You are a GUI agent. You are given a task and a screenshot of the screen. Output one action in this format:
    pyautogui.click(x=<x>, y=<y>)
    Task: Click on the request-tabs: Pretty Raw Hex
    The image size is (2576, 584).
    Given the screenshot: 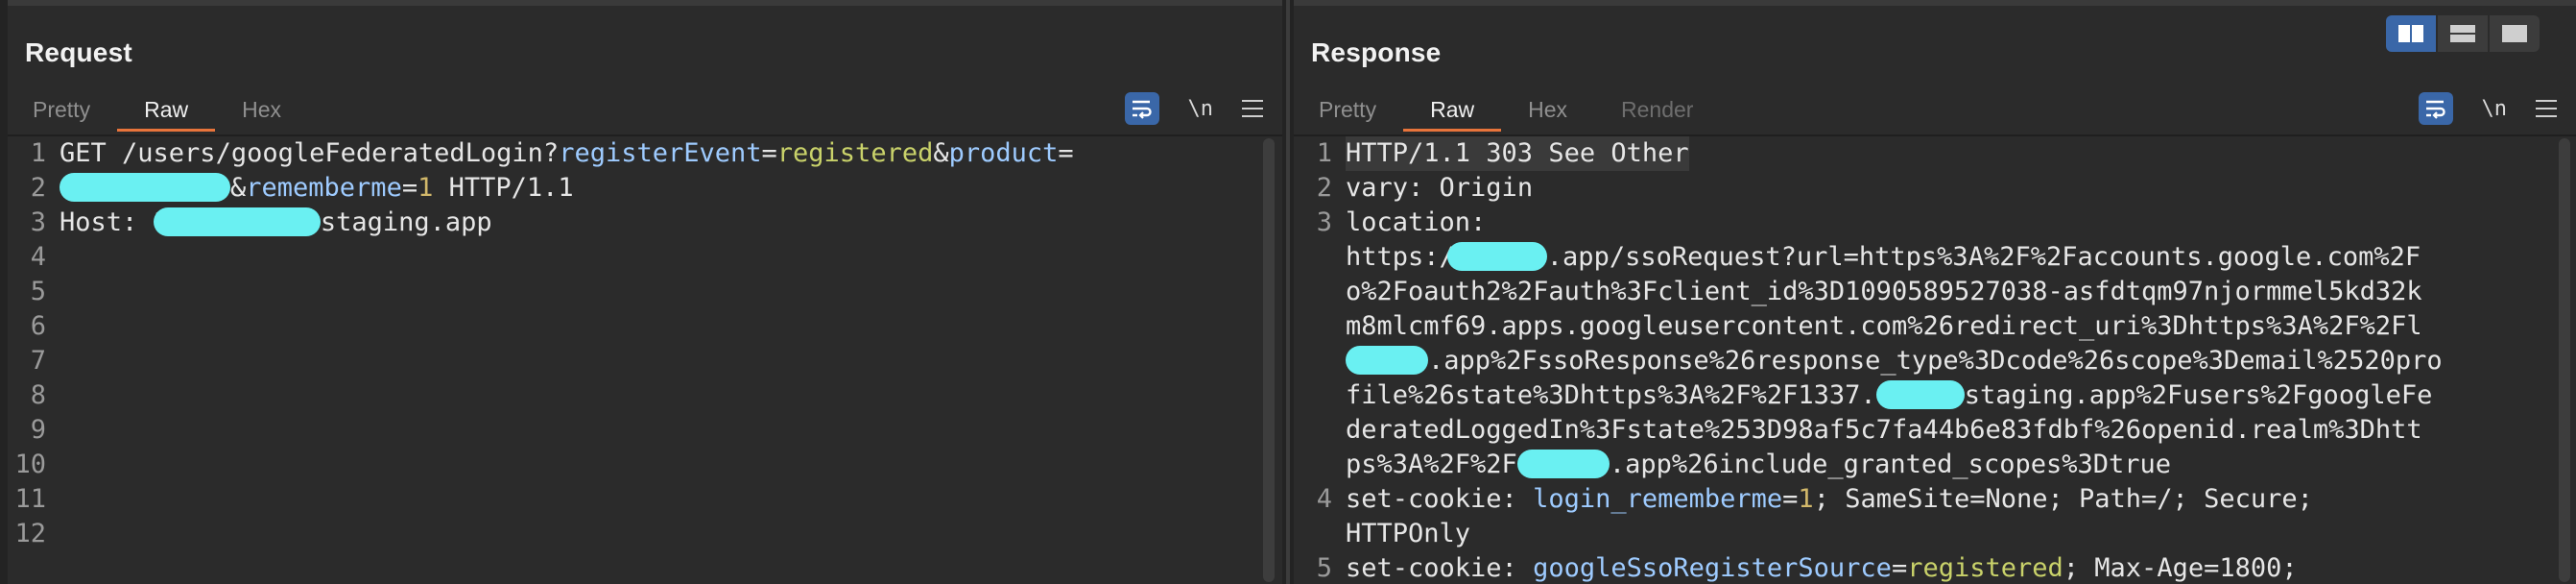 What is the action you would take?
    pyautogui.click(x=161, y=111)
    